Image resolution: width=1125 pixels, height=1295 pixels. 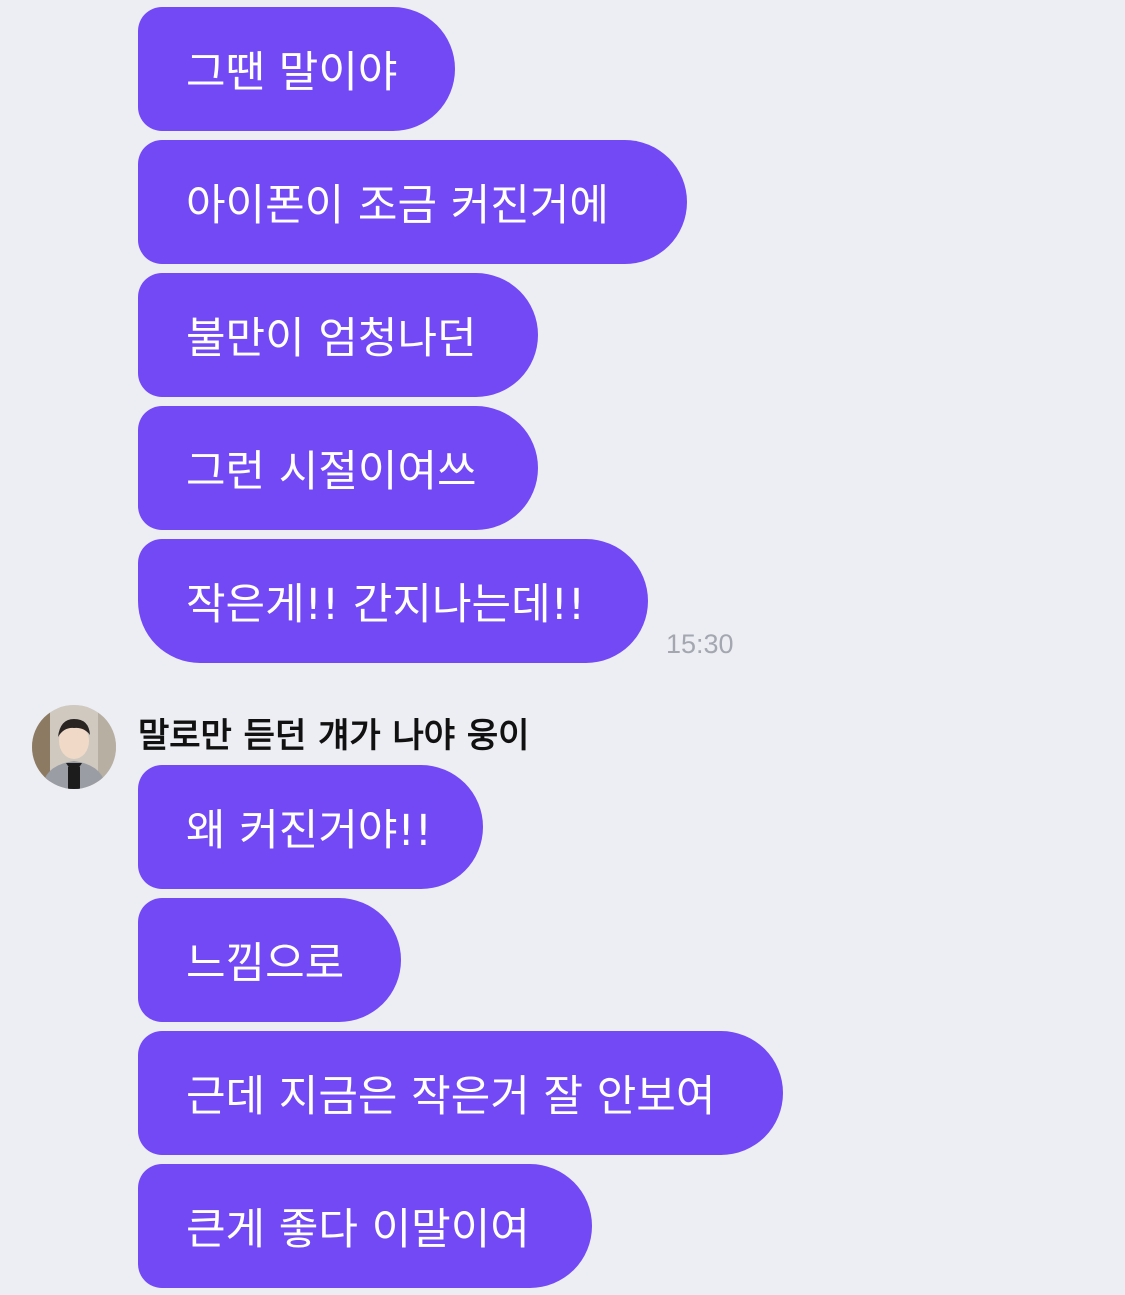 I want to click on message-bubble: 그런 시절이여쓰, so click(x=338, y=468).